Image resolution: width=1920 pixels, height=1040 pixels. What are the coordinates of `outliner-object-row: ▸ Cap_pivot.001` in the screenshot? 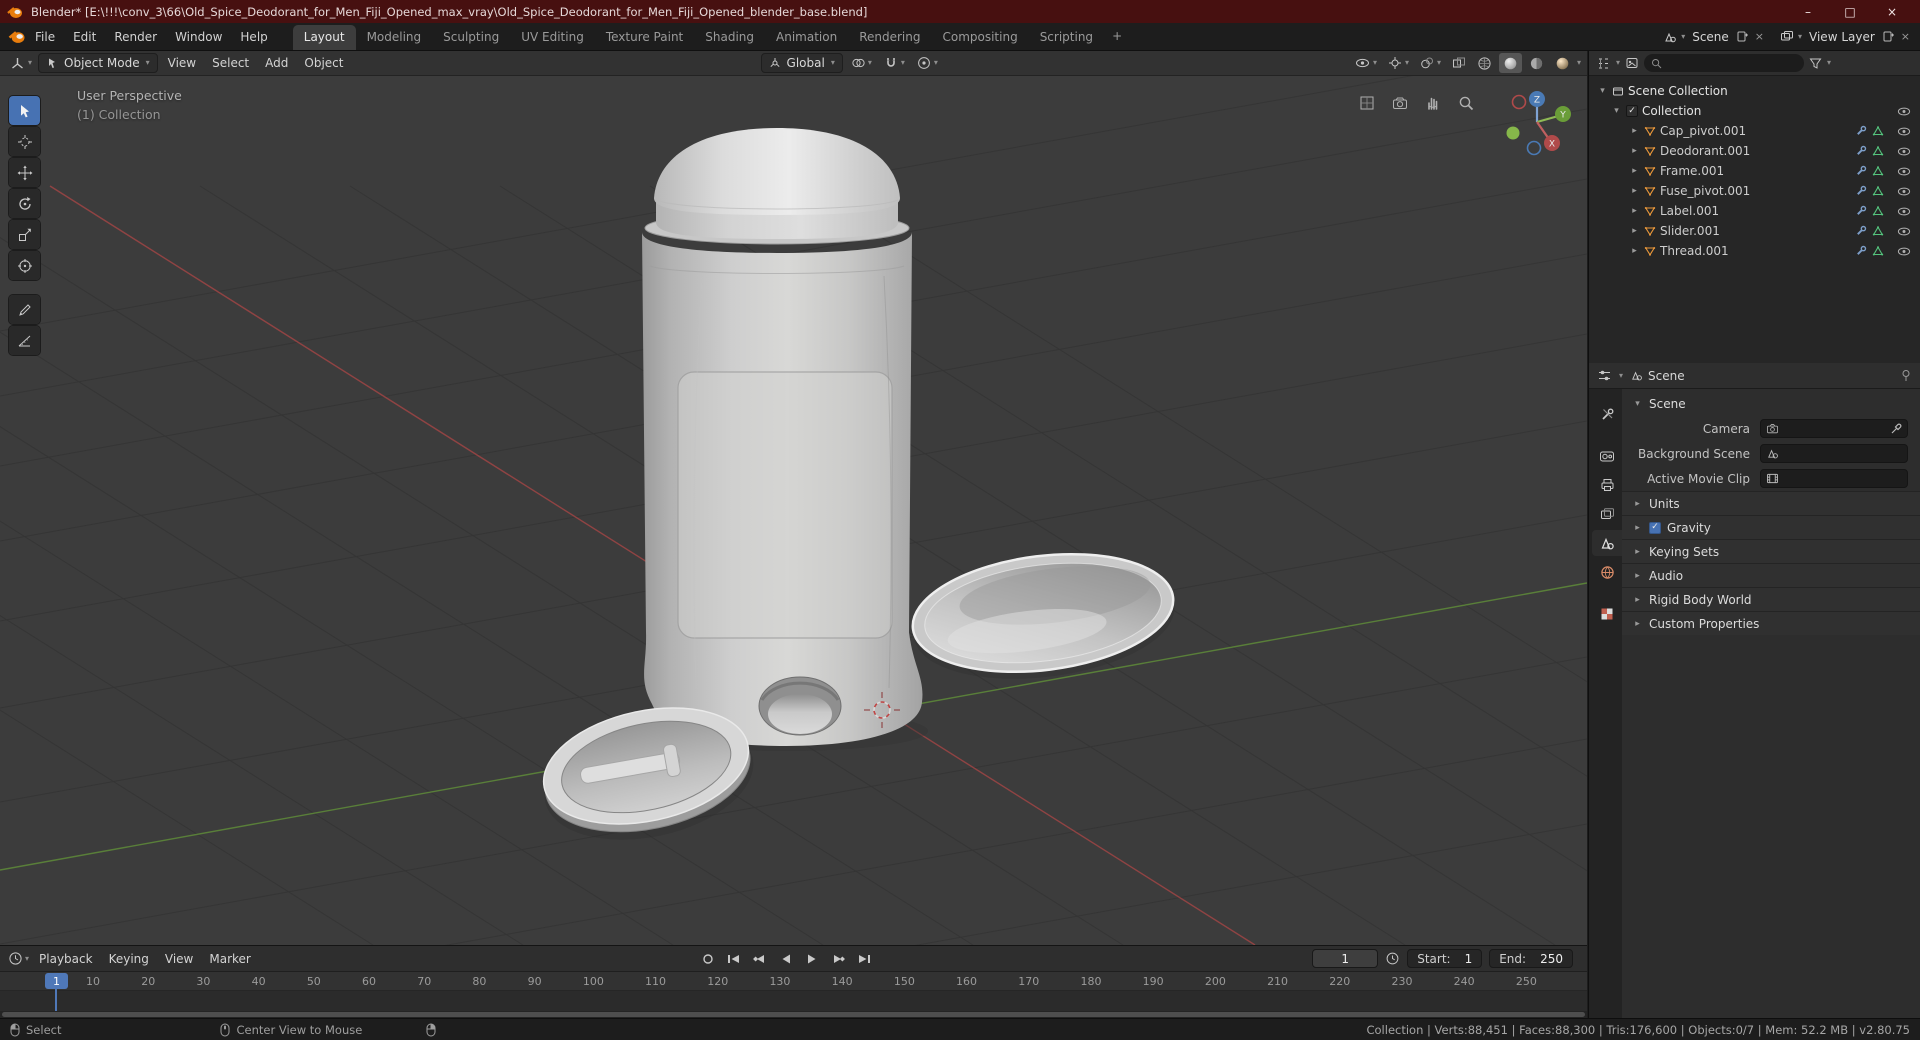 It's located at (1754, 131).